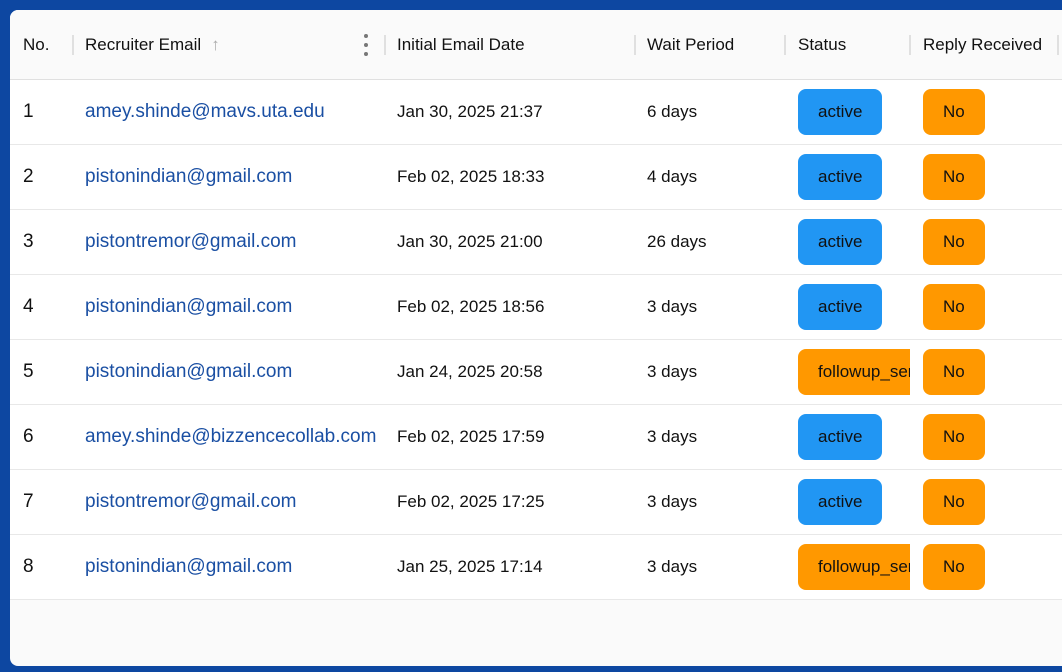 Image resolution: width=1062 pixels, height=672 pixels. I want to click on cell-wait-period: 6 days, so click(672, 111).